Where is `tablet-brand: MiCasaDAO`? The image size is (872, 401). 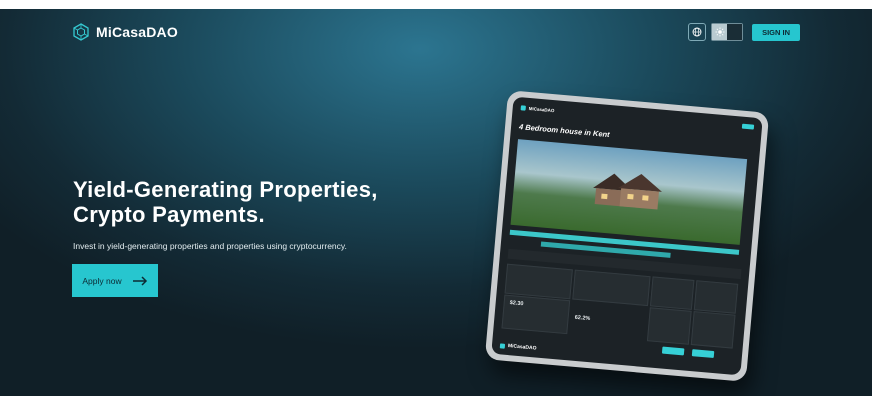 tablet-brand: MiCasaDAO is located at coordinates (541, 109).